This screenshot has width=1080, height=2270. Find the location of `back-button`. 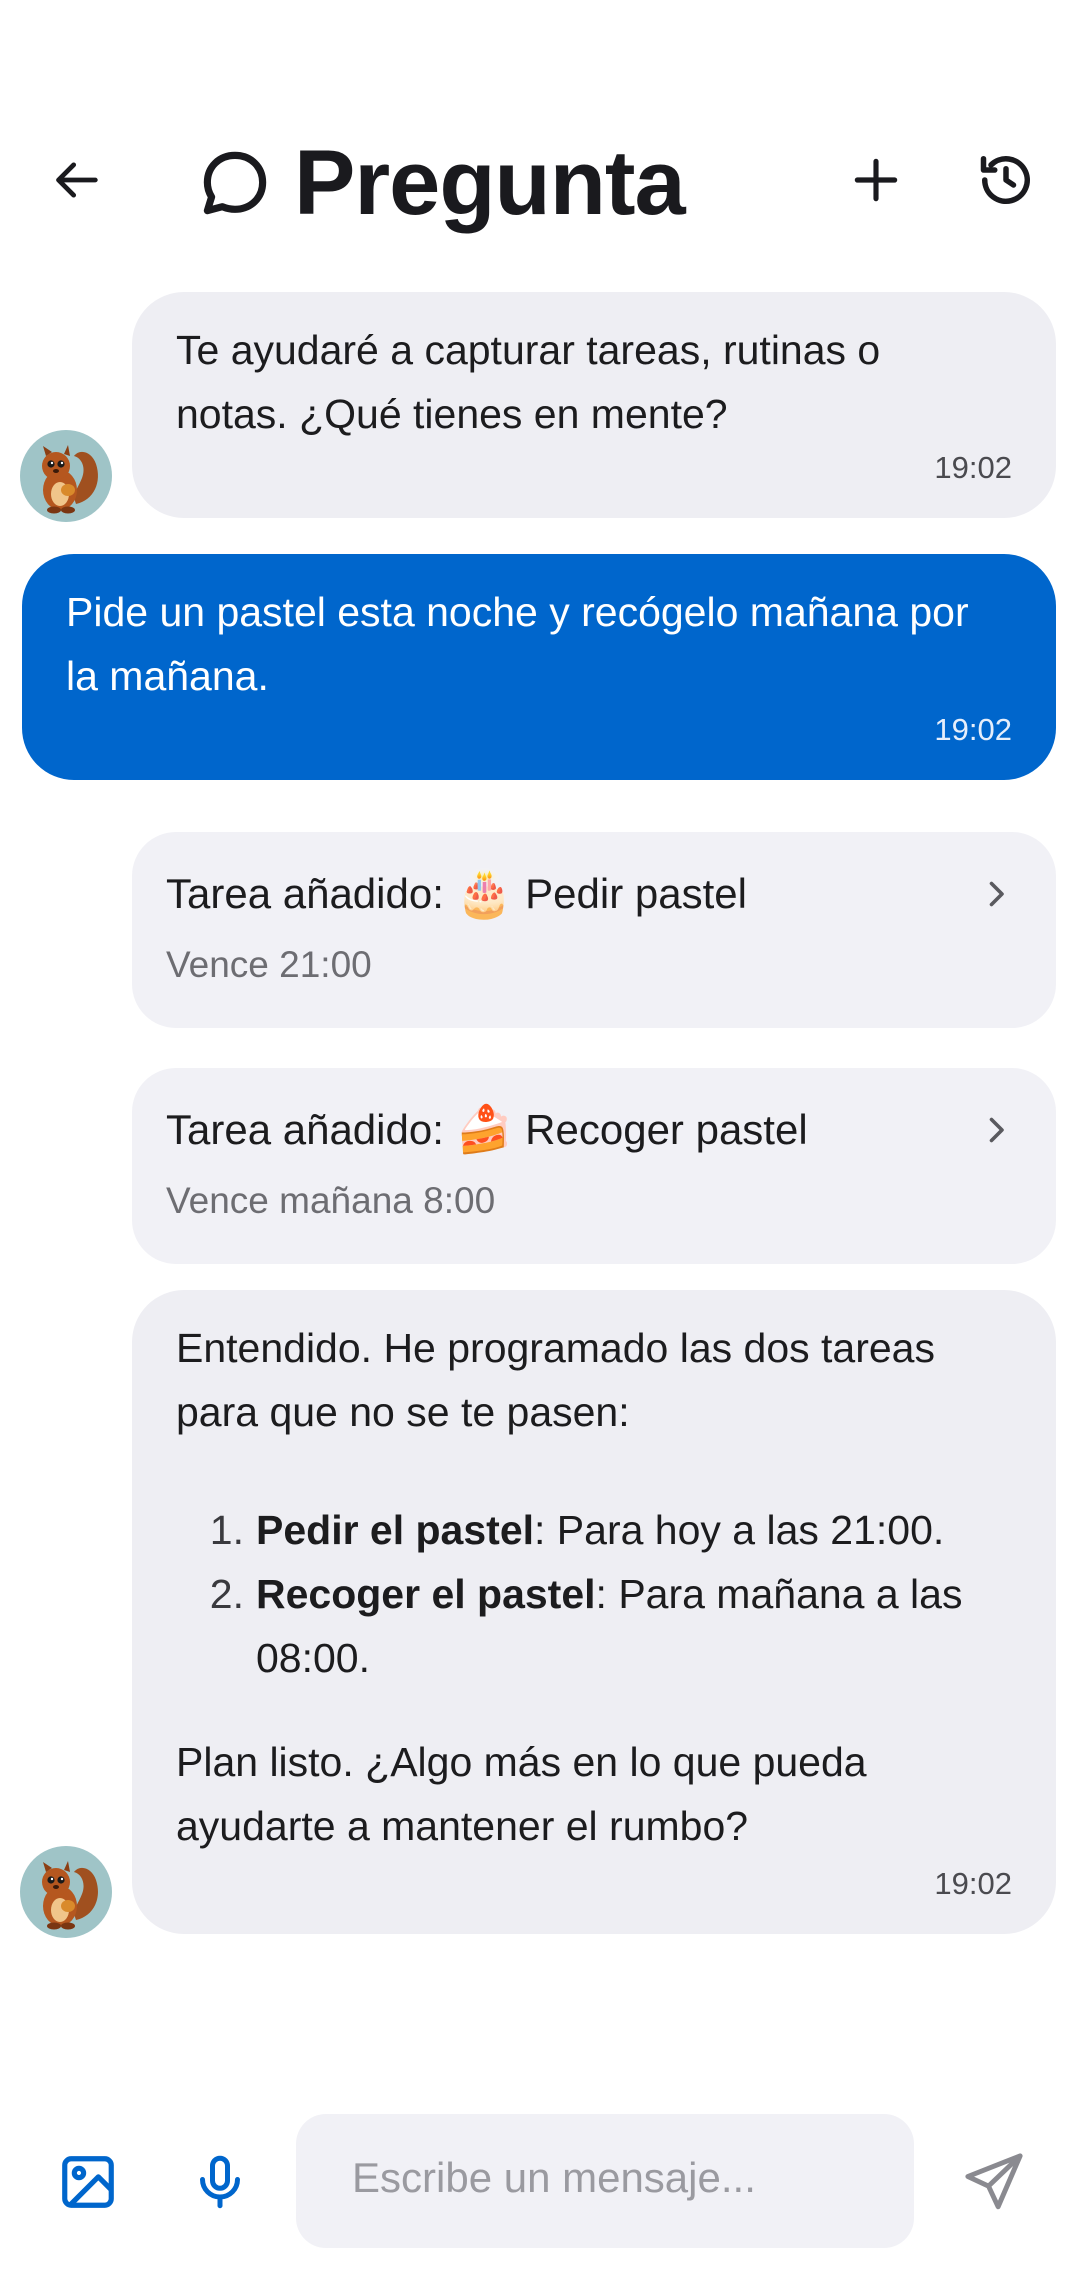

back-button is located at coordinates (78, 180).